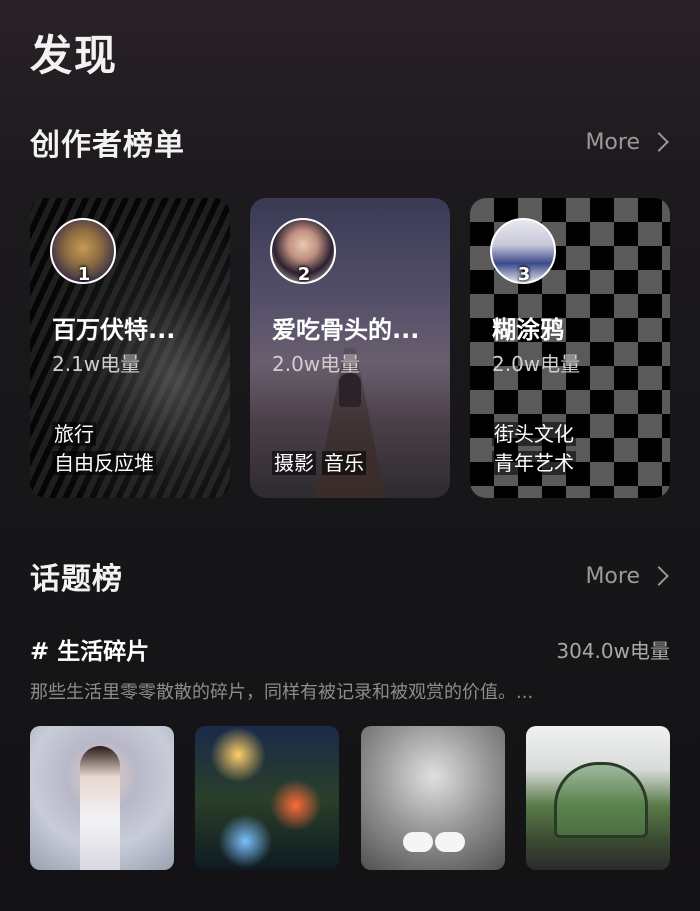 This screenshot has width=700, height=911. Describe the element at coordinates (350, 348) in the screenshot. I see `creator-card-2: 2 爱吃骨头的... 2.0w电量 摄影 音乐` at that location.